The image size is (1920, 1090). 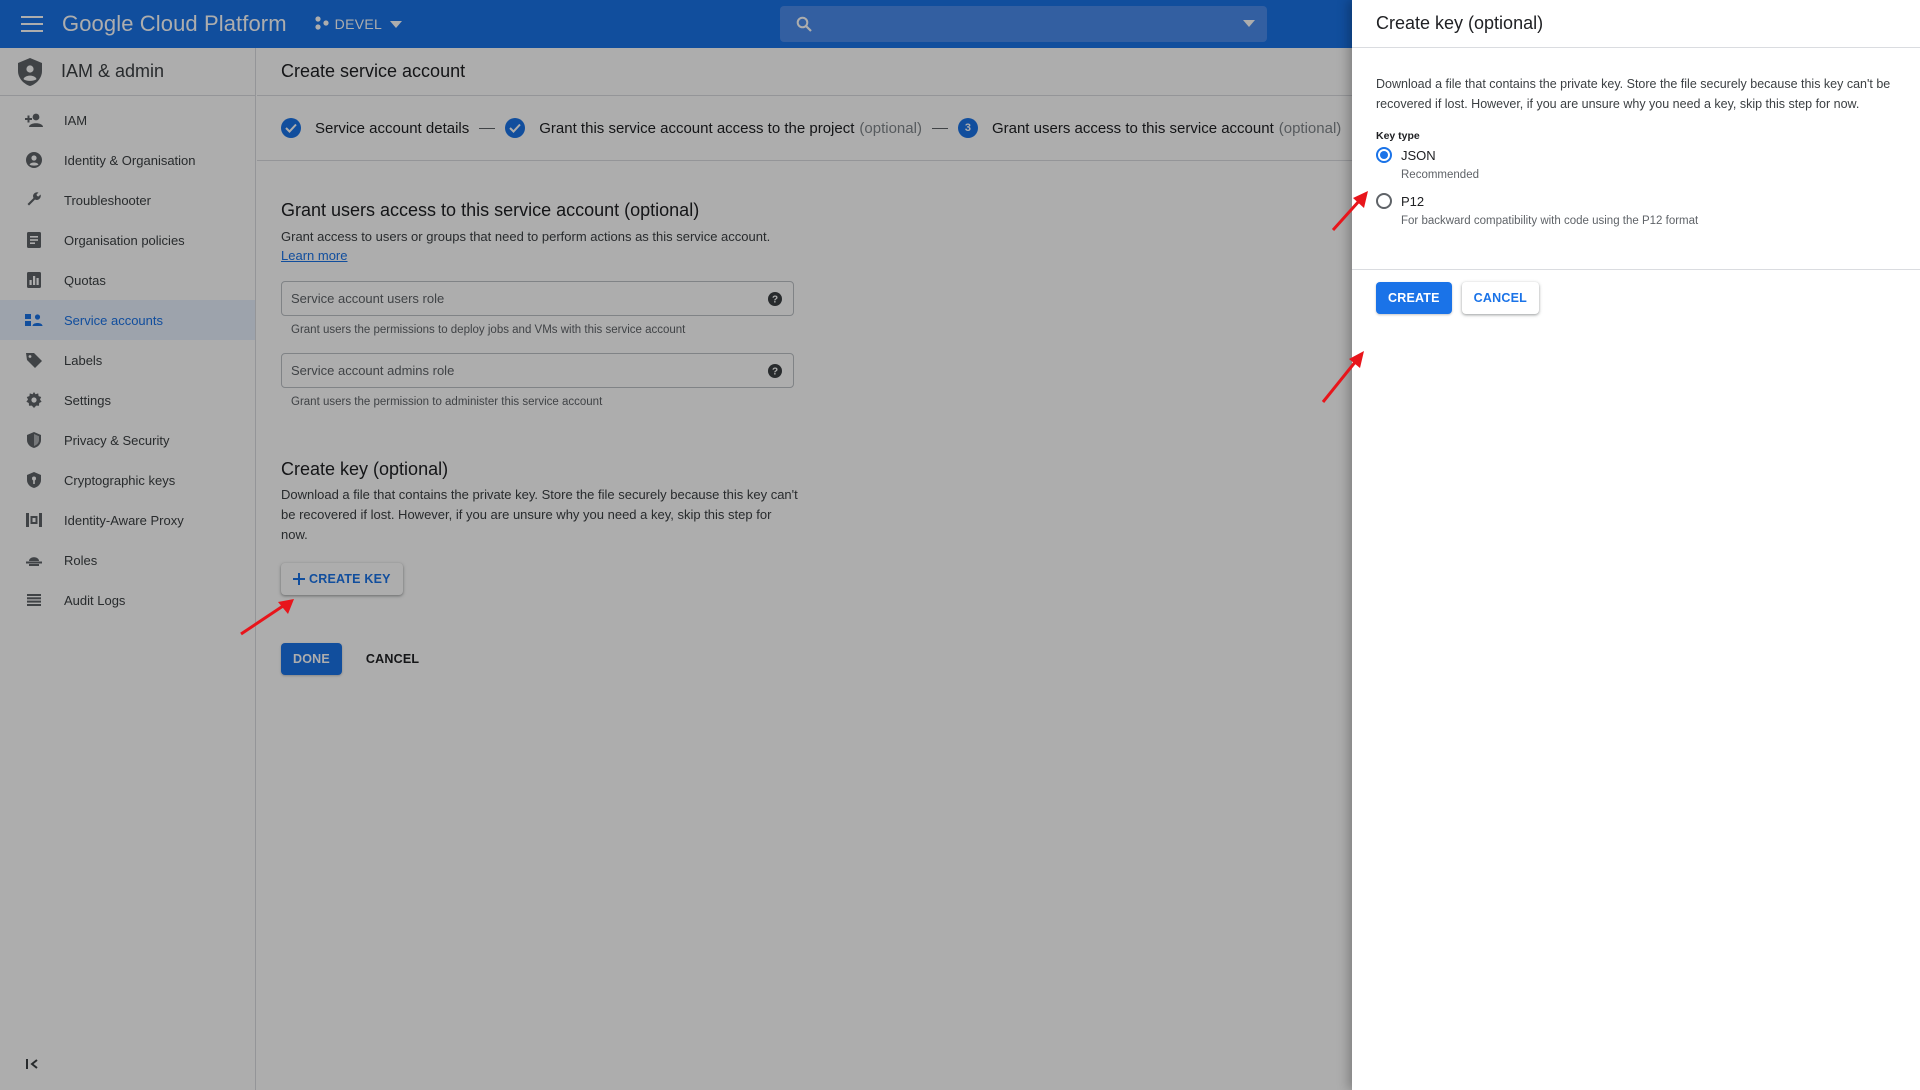 What do you see at coordinates (1636, 201) in the screenshot?
I see `p12-radio-option: P12` at bounding box center [1636, 201].